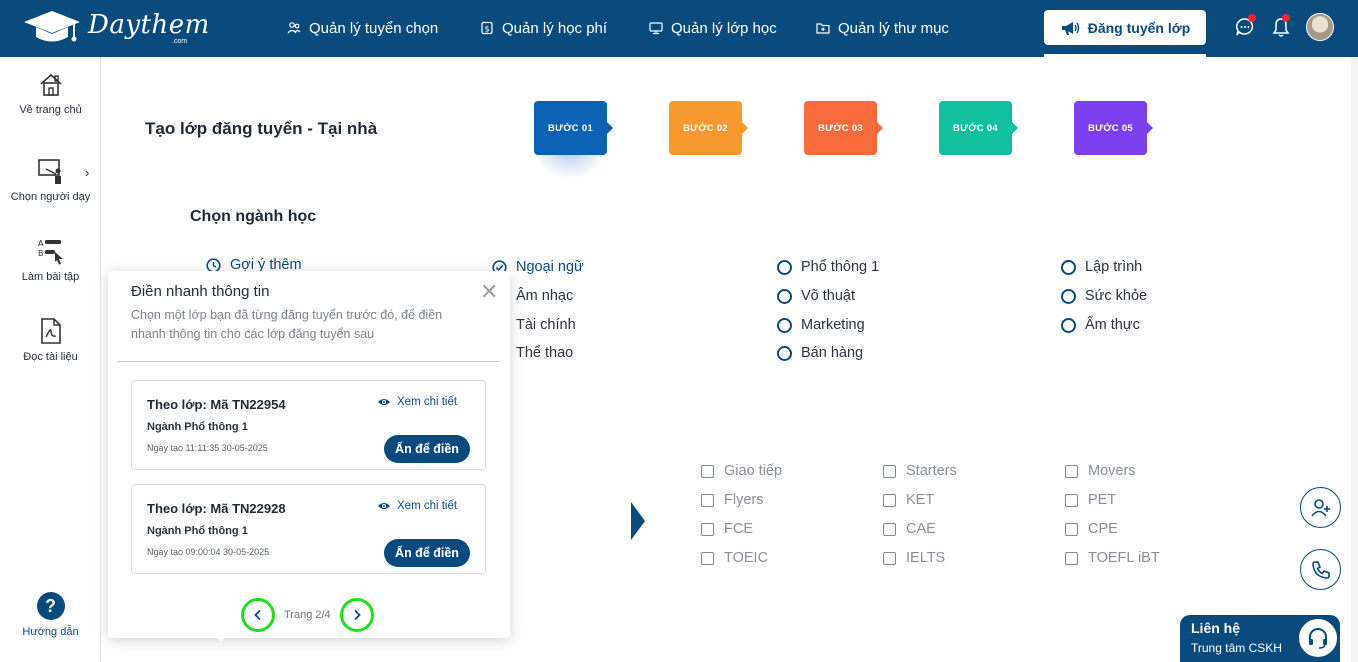 Image resolution: width=1358 pixels, height=662 pixels. I want to click on active-indicator, so click(1125, 55).